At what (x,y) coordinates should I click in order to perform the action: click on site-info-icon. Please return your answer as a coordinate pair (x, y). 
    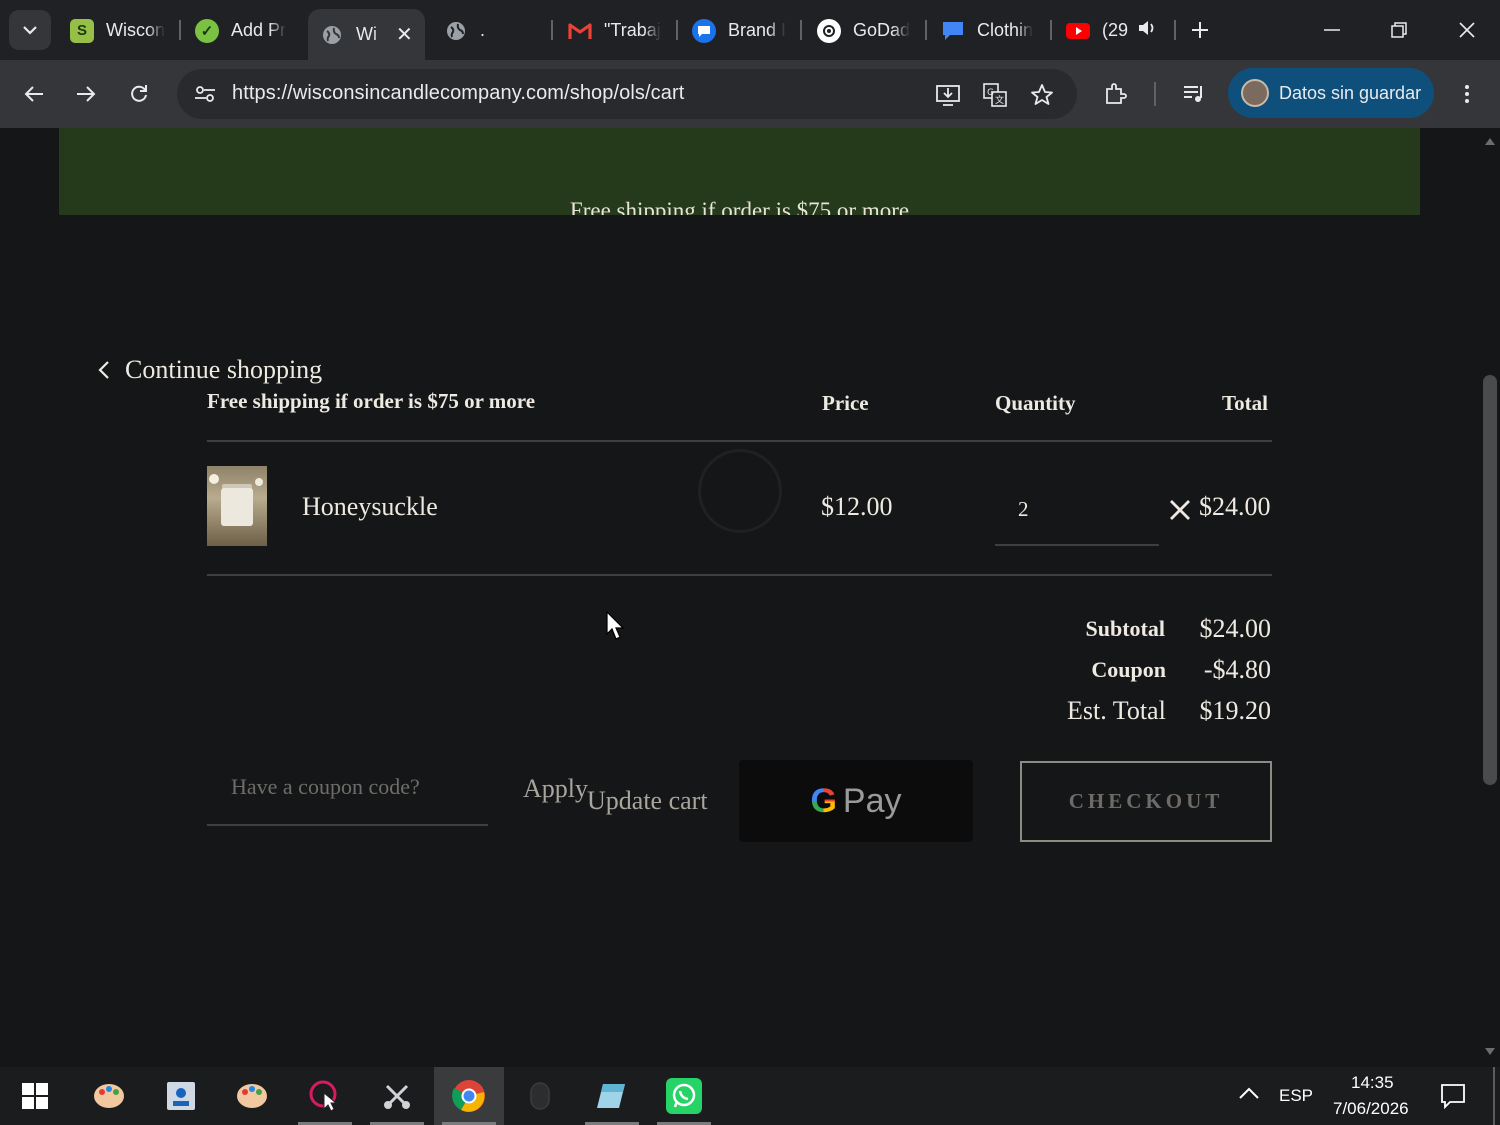
    Looking at the image, I should click on (205, 94).